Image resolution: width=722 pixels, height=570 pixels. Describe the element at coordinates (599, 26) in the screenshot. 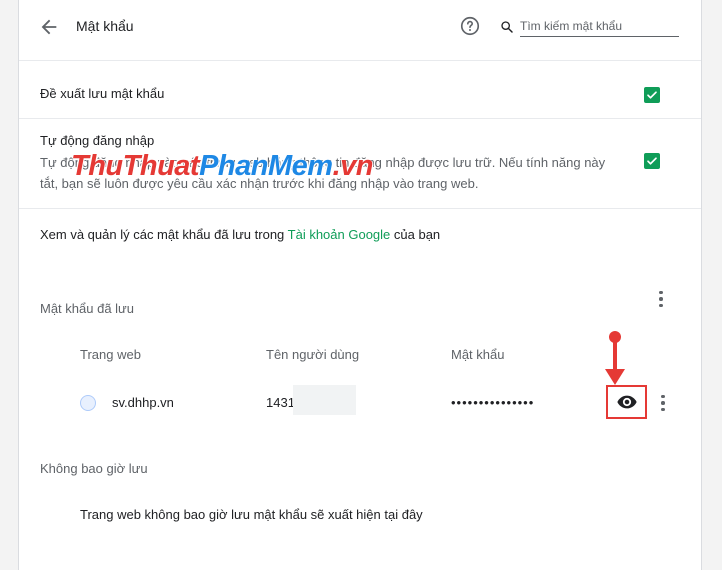

I see `search-input` at that location.